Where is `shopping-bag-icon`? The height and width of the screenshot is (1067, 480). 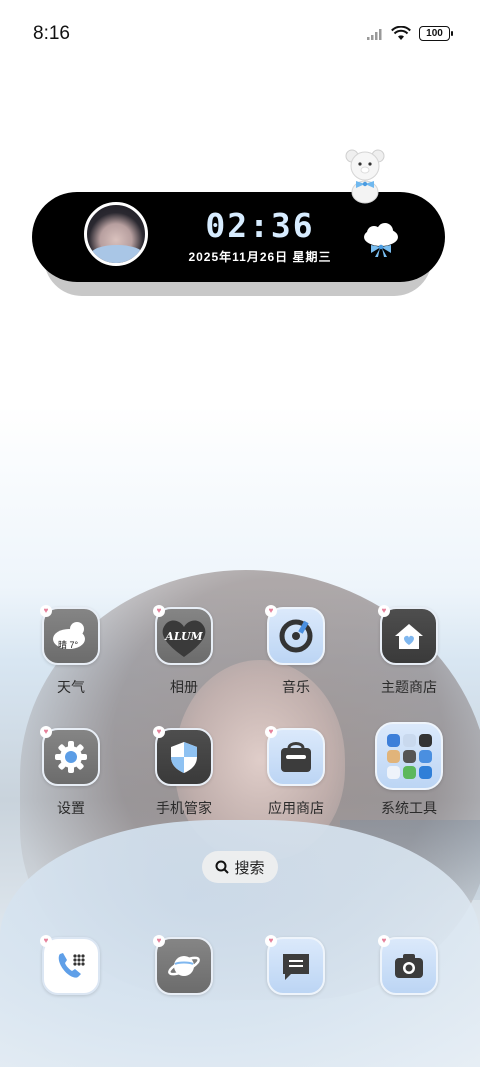
shopping-bag-icon is located at coordinates (296, 757).